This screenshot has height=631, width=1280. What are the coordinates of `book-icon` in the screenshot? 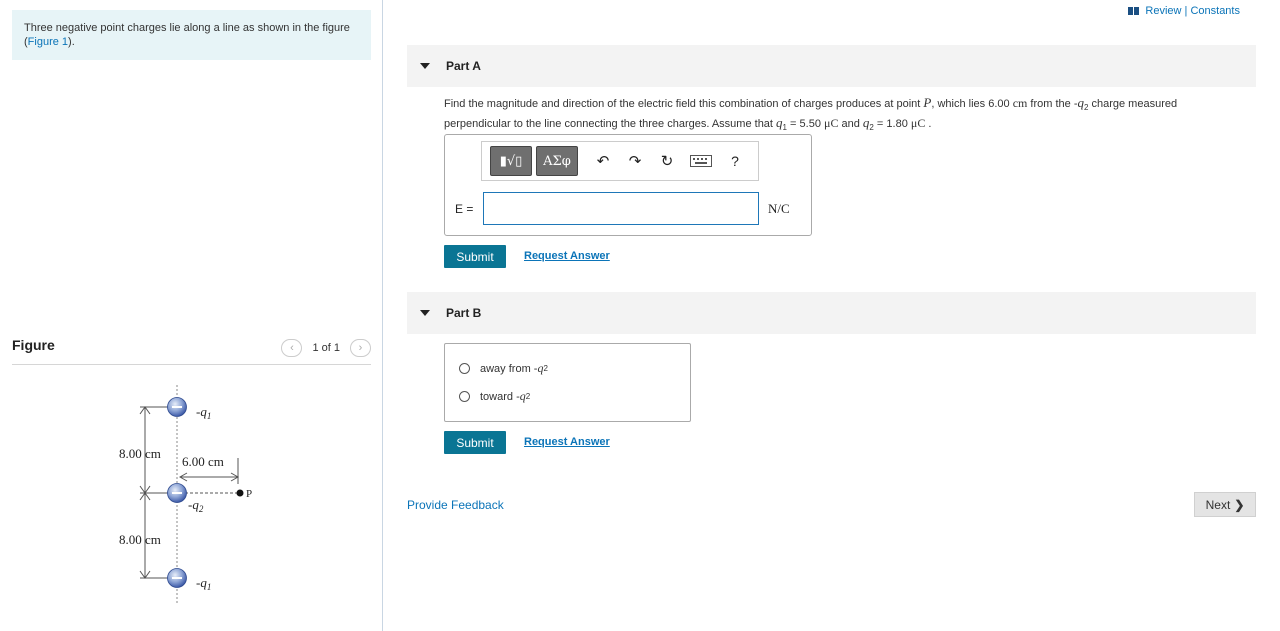 It's located at (1134, 11).